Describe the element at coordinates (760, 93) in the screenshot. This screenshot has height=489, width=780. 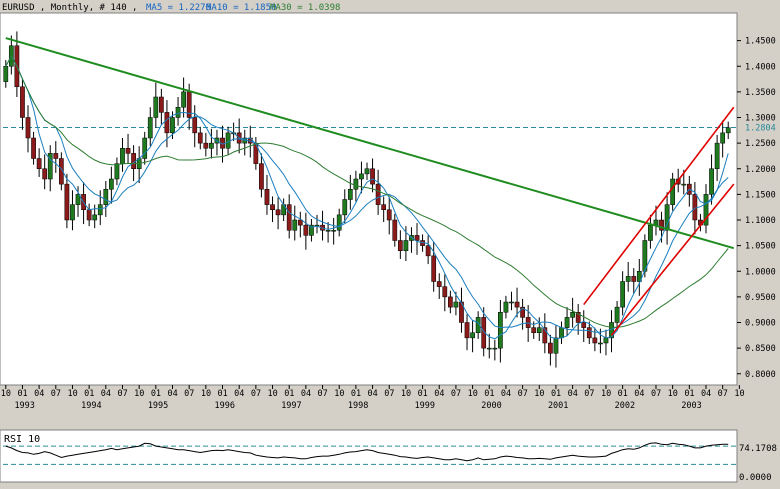
I see `price-tick-label: 1.3500` at that location.